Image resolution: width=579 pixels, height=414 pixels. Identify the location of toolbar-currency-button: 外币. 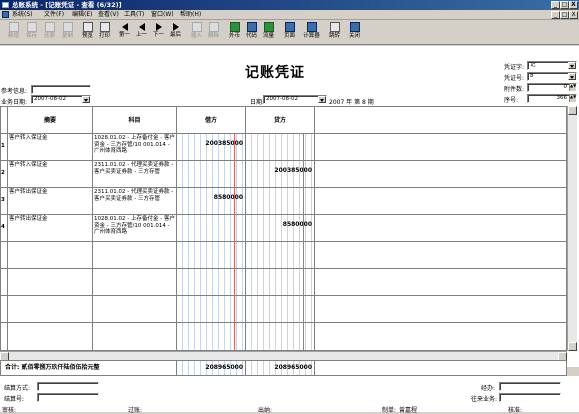
(234, 32).